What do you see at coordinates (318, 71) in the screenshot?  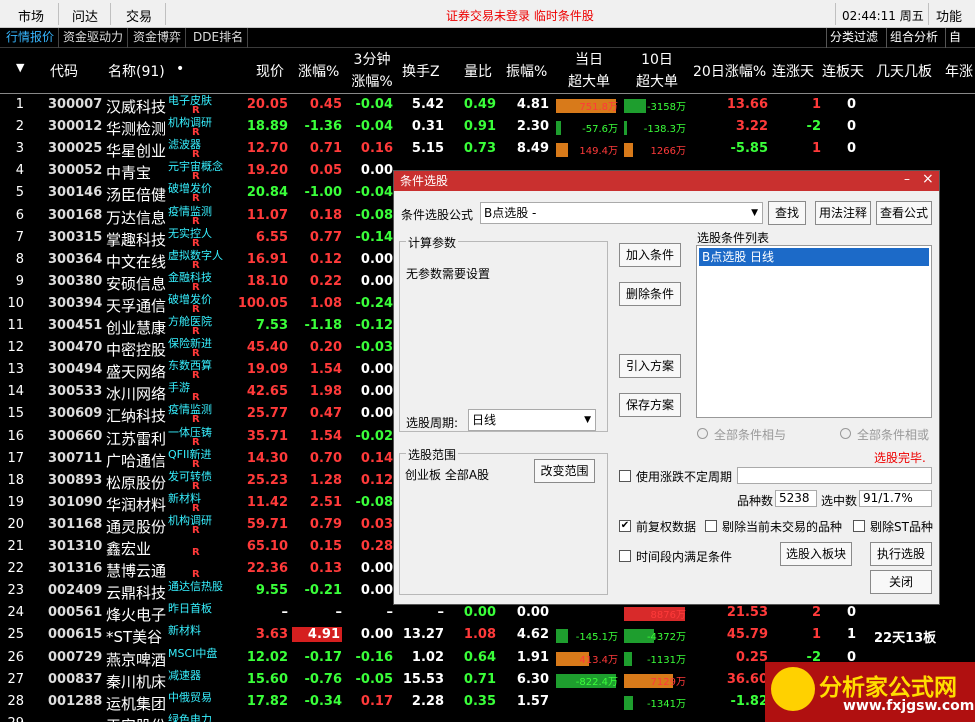 I see `col-change: 涨幅%` at bounding box center [318, 71].